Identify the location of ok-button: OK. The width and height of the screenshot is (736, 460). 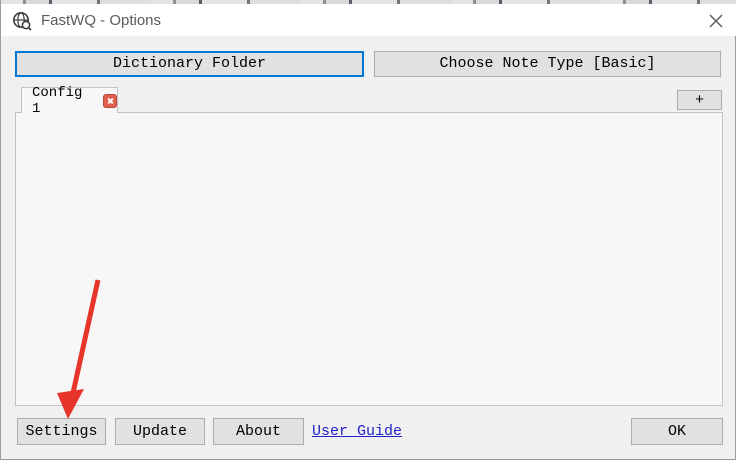
(677, 431).